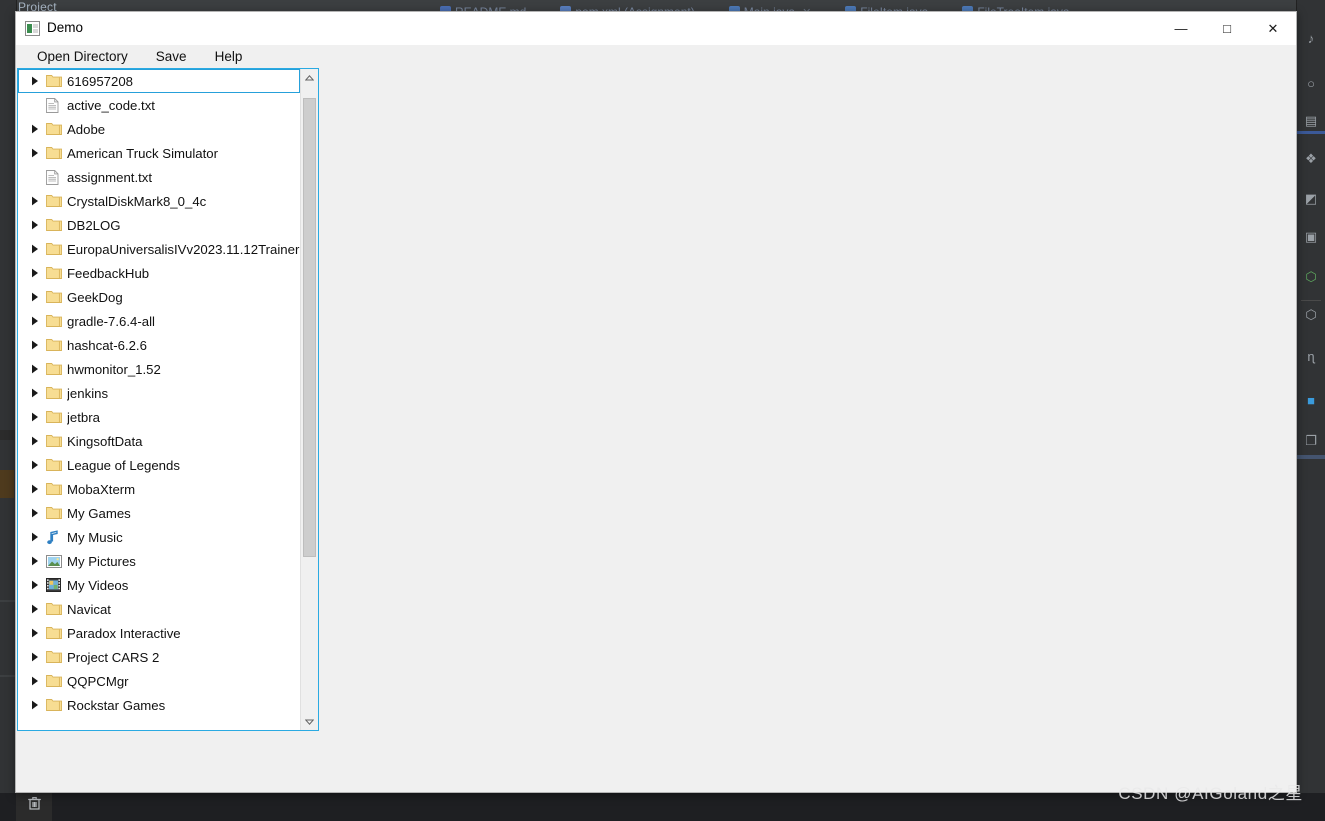 This screenshot has height=821, width=1325. Describe the element at coordinates (159, 585) in the screenshot. I see `tree-item-21: My Videos` at that location.